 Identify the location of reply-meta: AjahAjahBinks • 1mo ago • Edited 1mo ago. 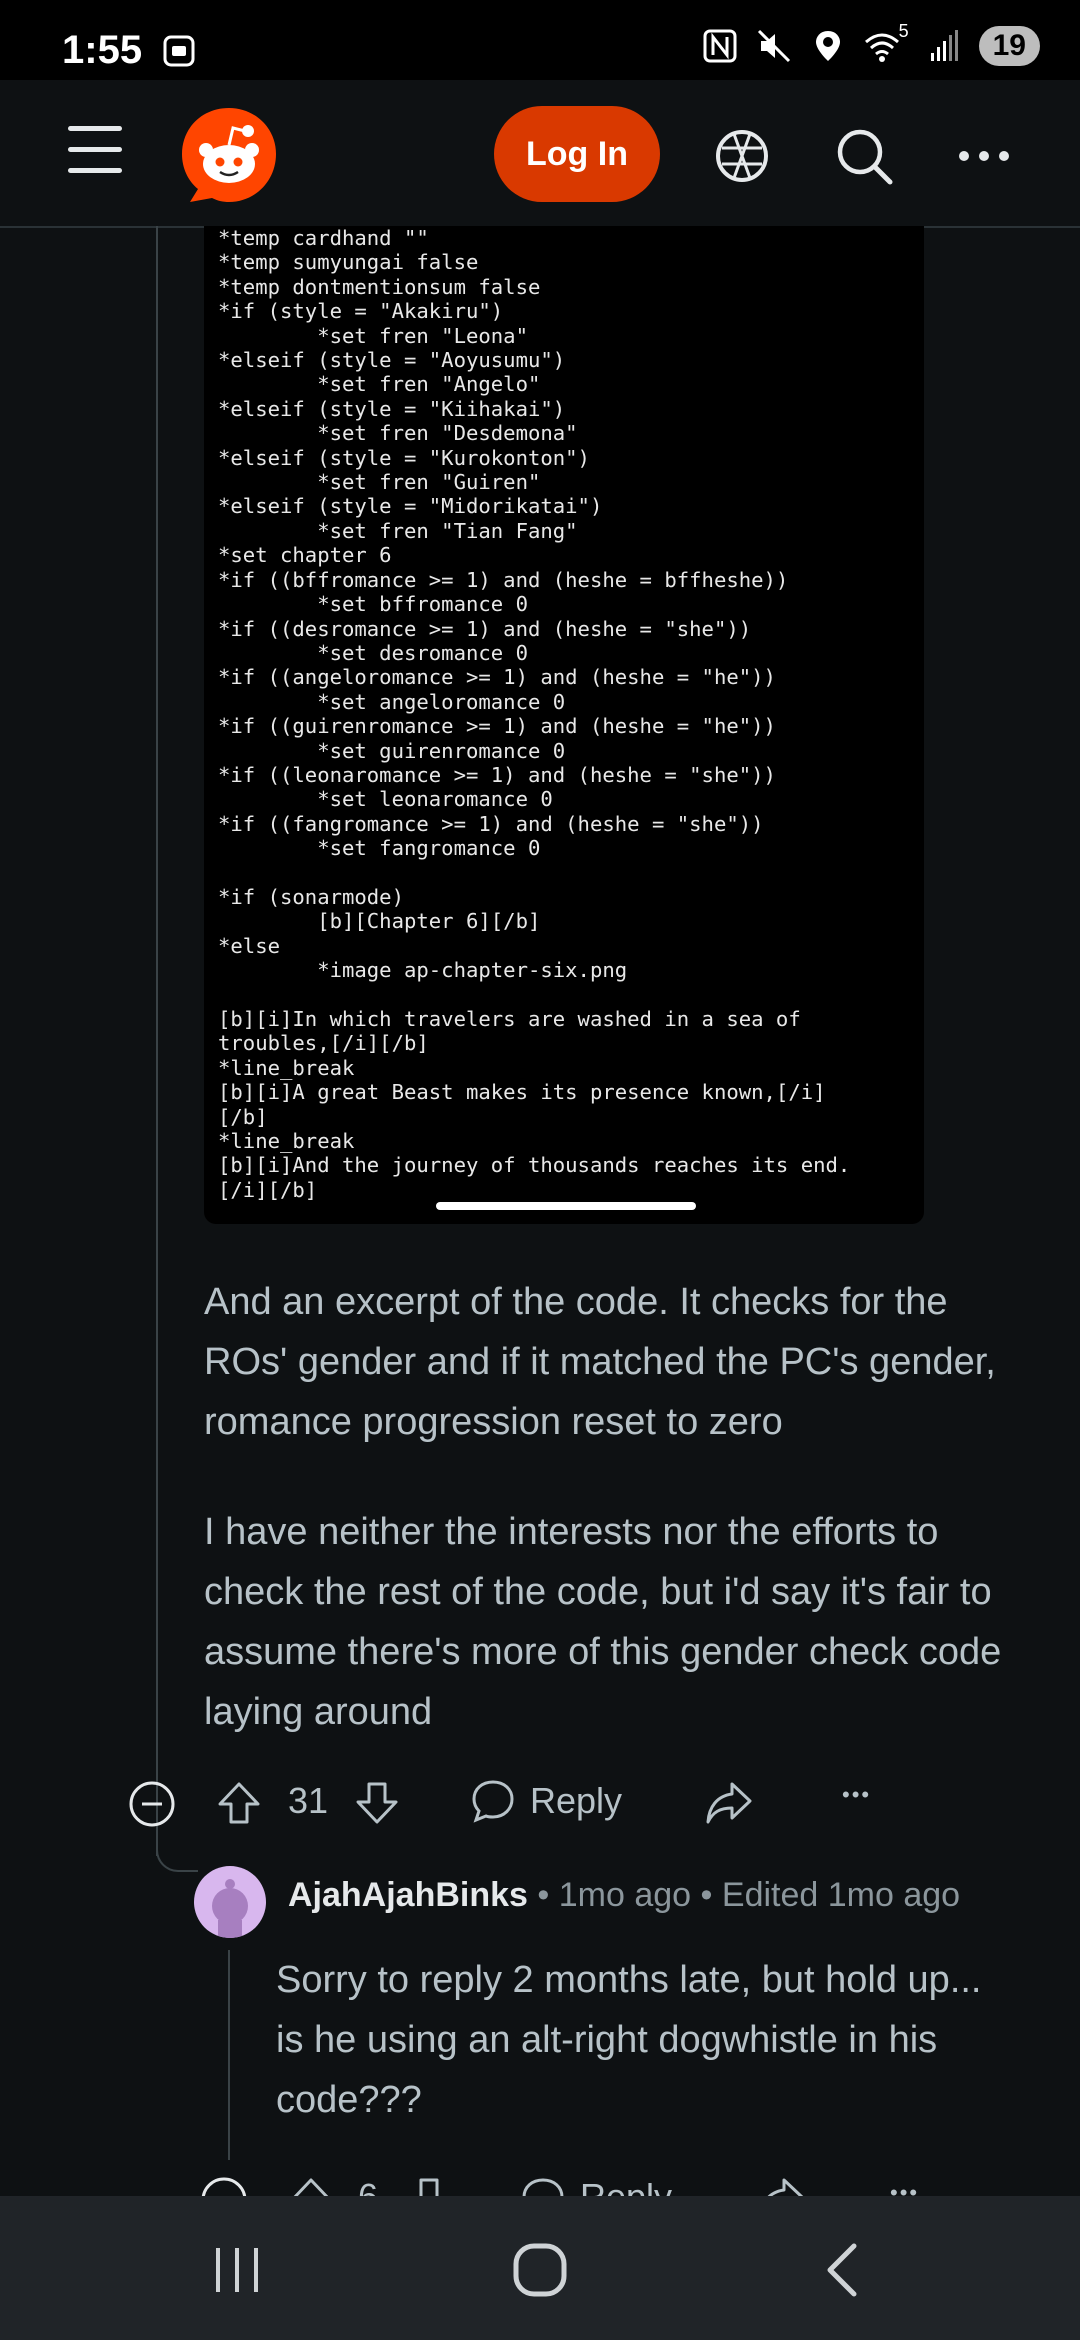
(624, 1895).